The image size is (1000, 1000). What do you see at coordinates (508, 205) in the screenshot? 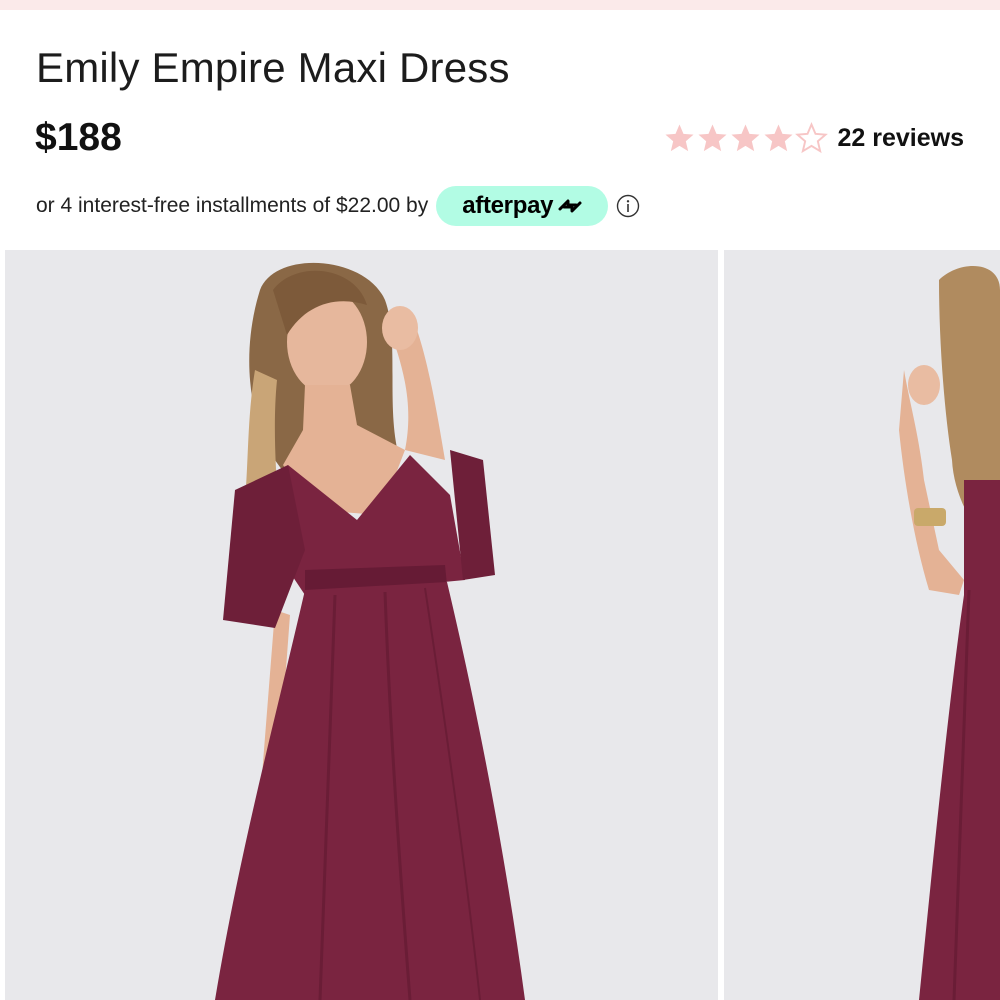
I see `afterpay-logo-text: afterpay` at bounding box center [508, 205].